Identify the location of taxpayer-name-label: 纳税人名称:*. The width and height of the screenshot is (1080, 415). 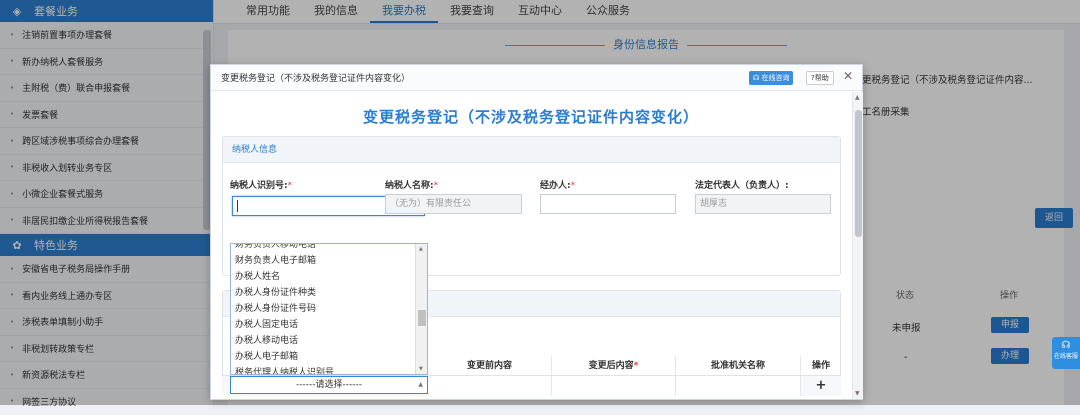
(411, 184).